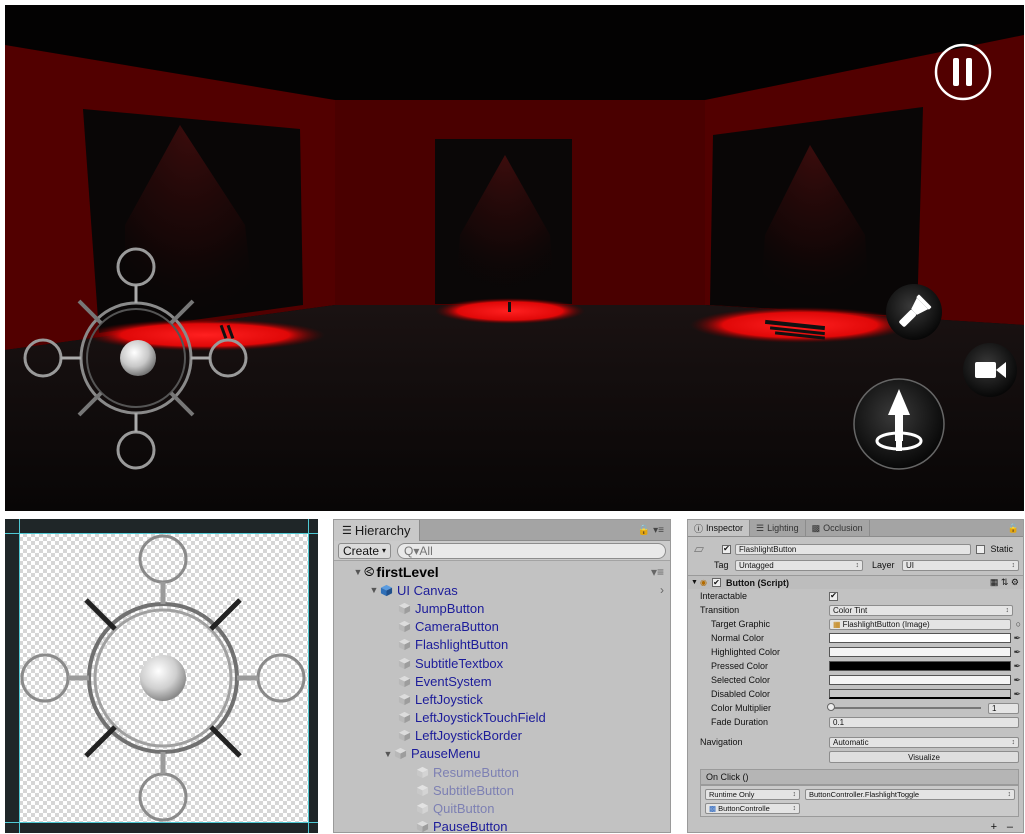  I want to click on button-component-header: ▼ ◉ ✔ Button (Script) ▦ ⇅ ⚙, so click(855, 582).